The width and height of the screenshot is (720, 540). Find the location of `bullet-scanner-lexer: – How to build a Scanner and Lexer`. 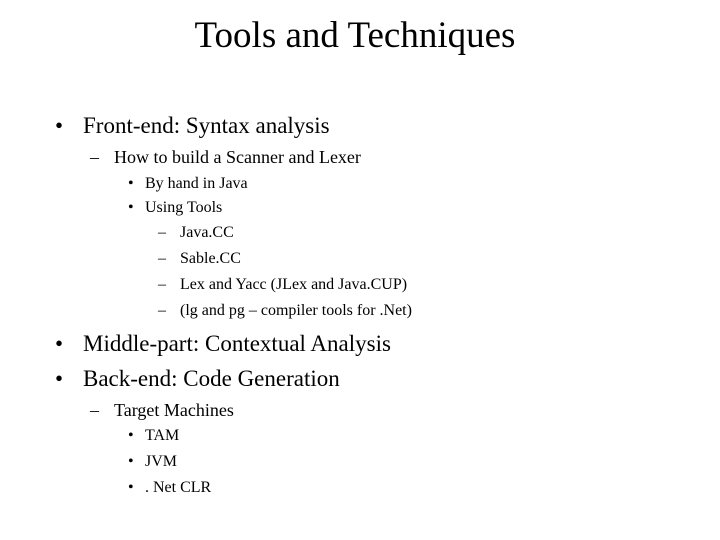

bullet-scanner-lexer: – How to build a Scanner and Lexer is located at coordinates (225, 157).